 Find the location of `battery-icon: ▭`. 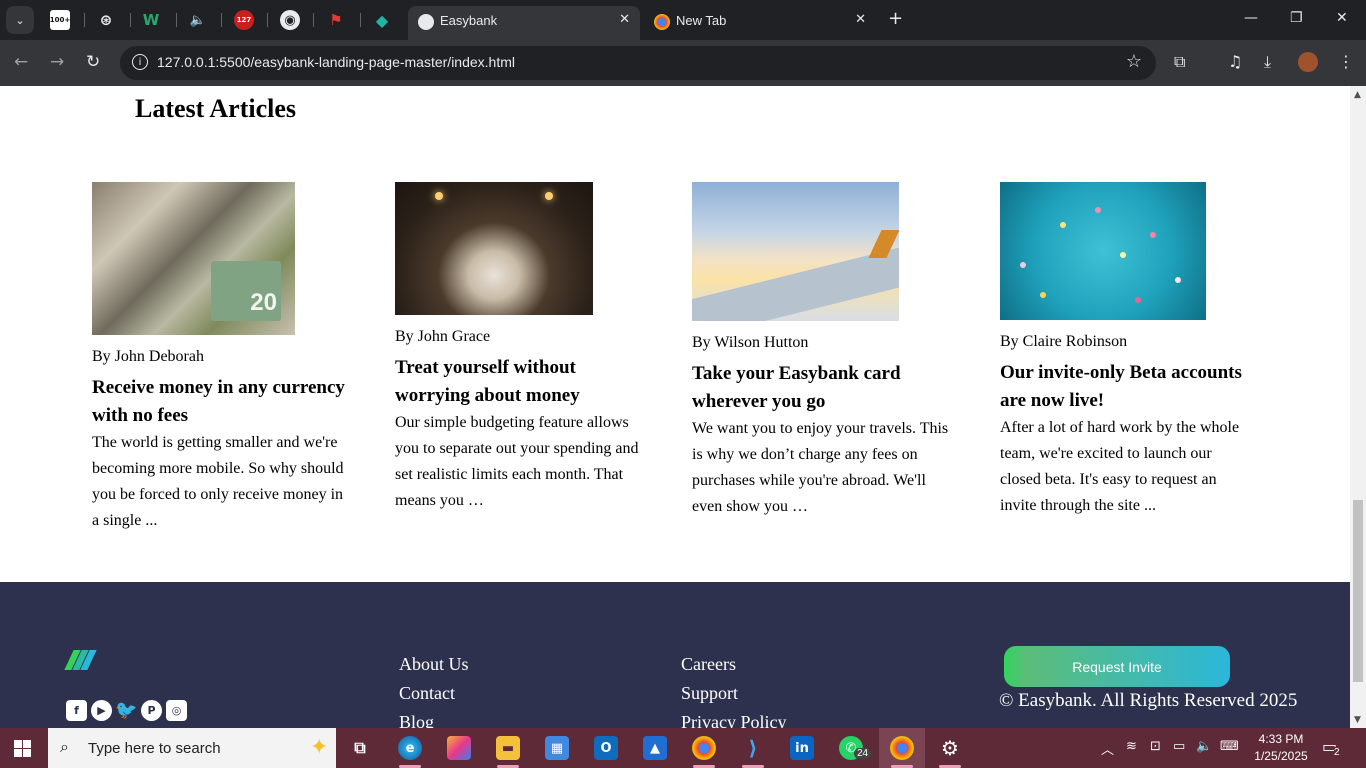

battery-icon: ▭ is located at coordinates (1179, 746).